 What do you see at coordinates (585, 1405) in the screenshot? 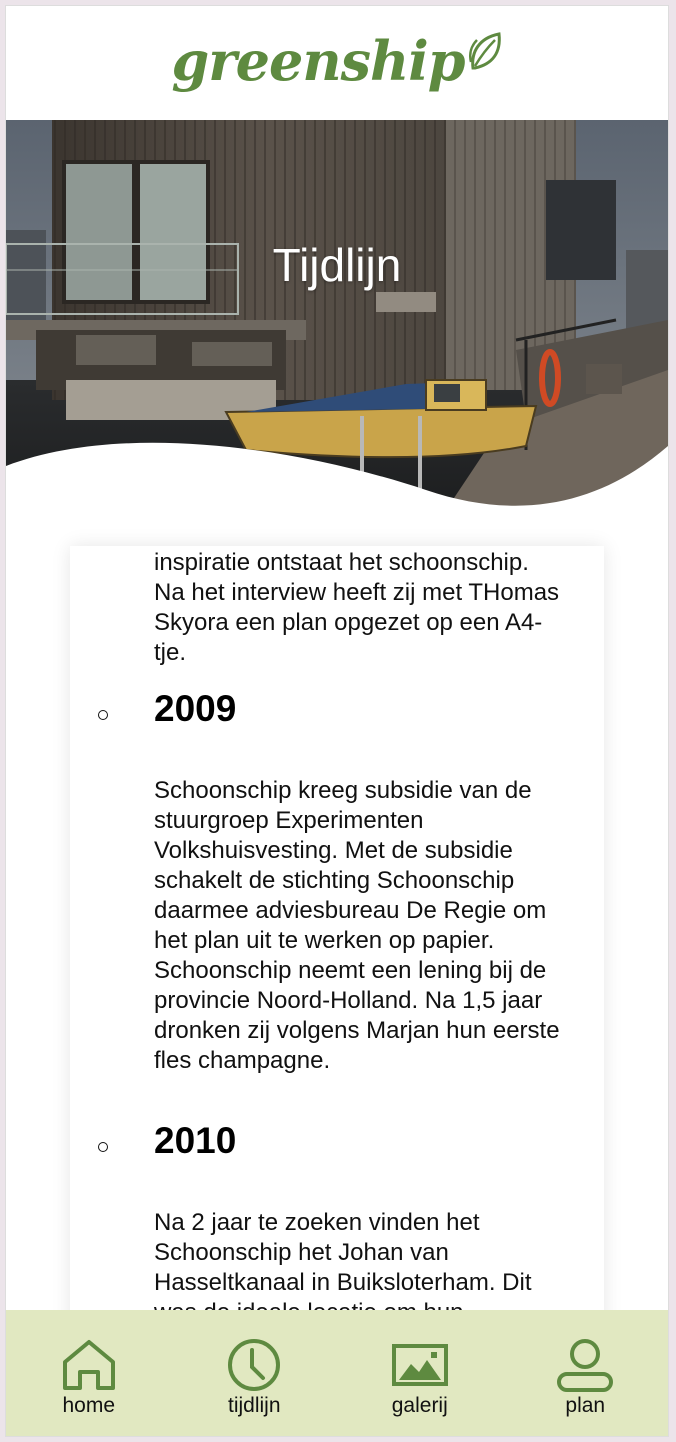
I see `nav-label-plan: plan` at bounding box center [585, 1405].